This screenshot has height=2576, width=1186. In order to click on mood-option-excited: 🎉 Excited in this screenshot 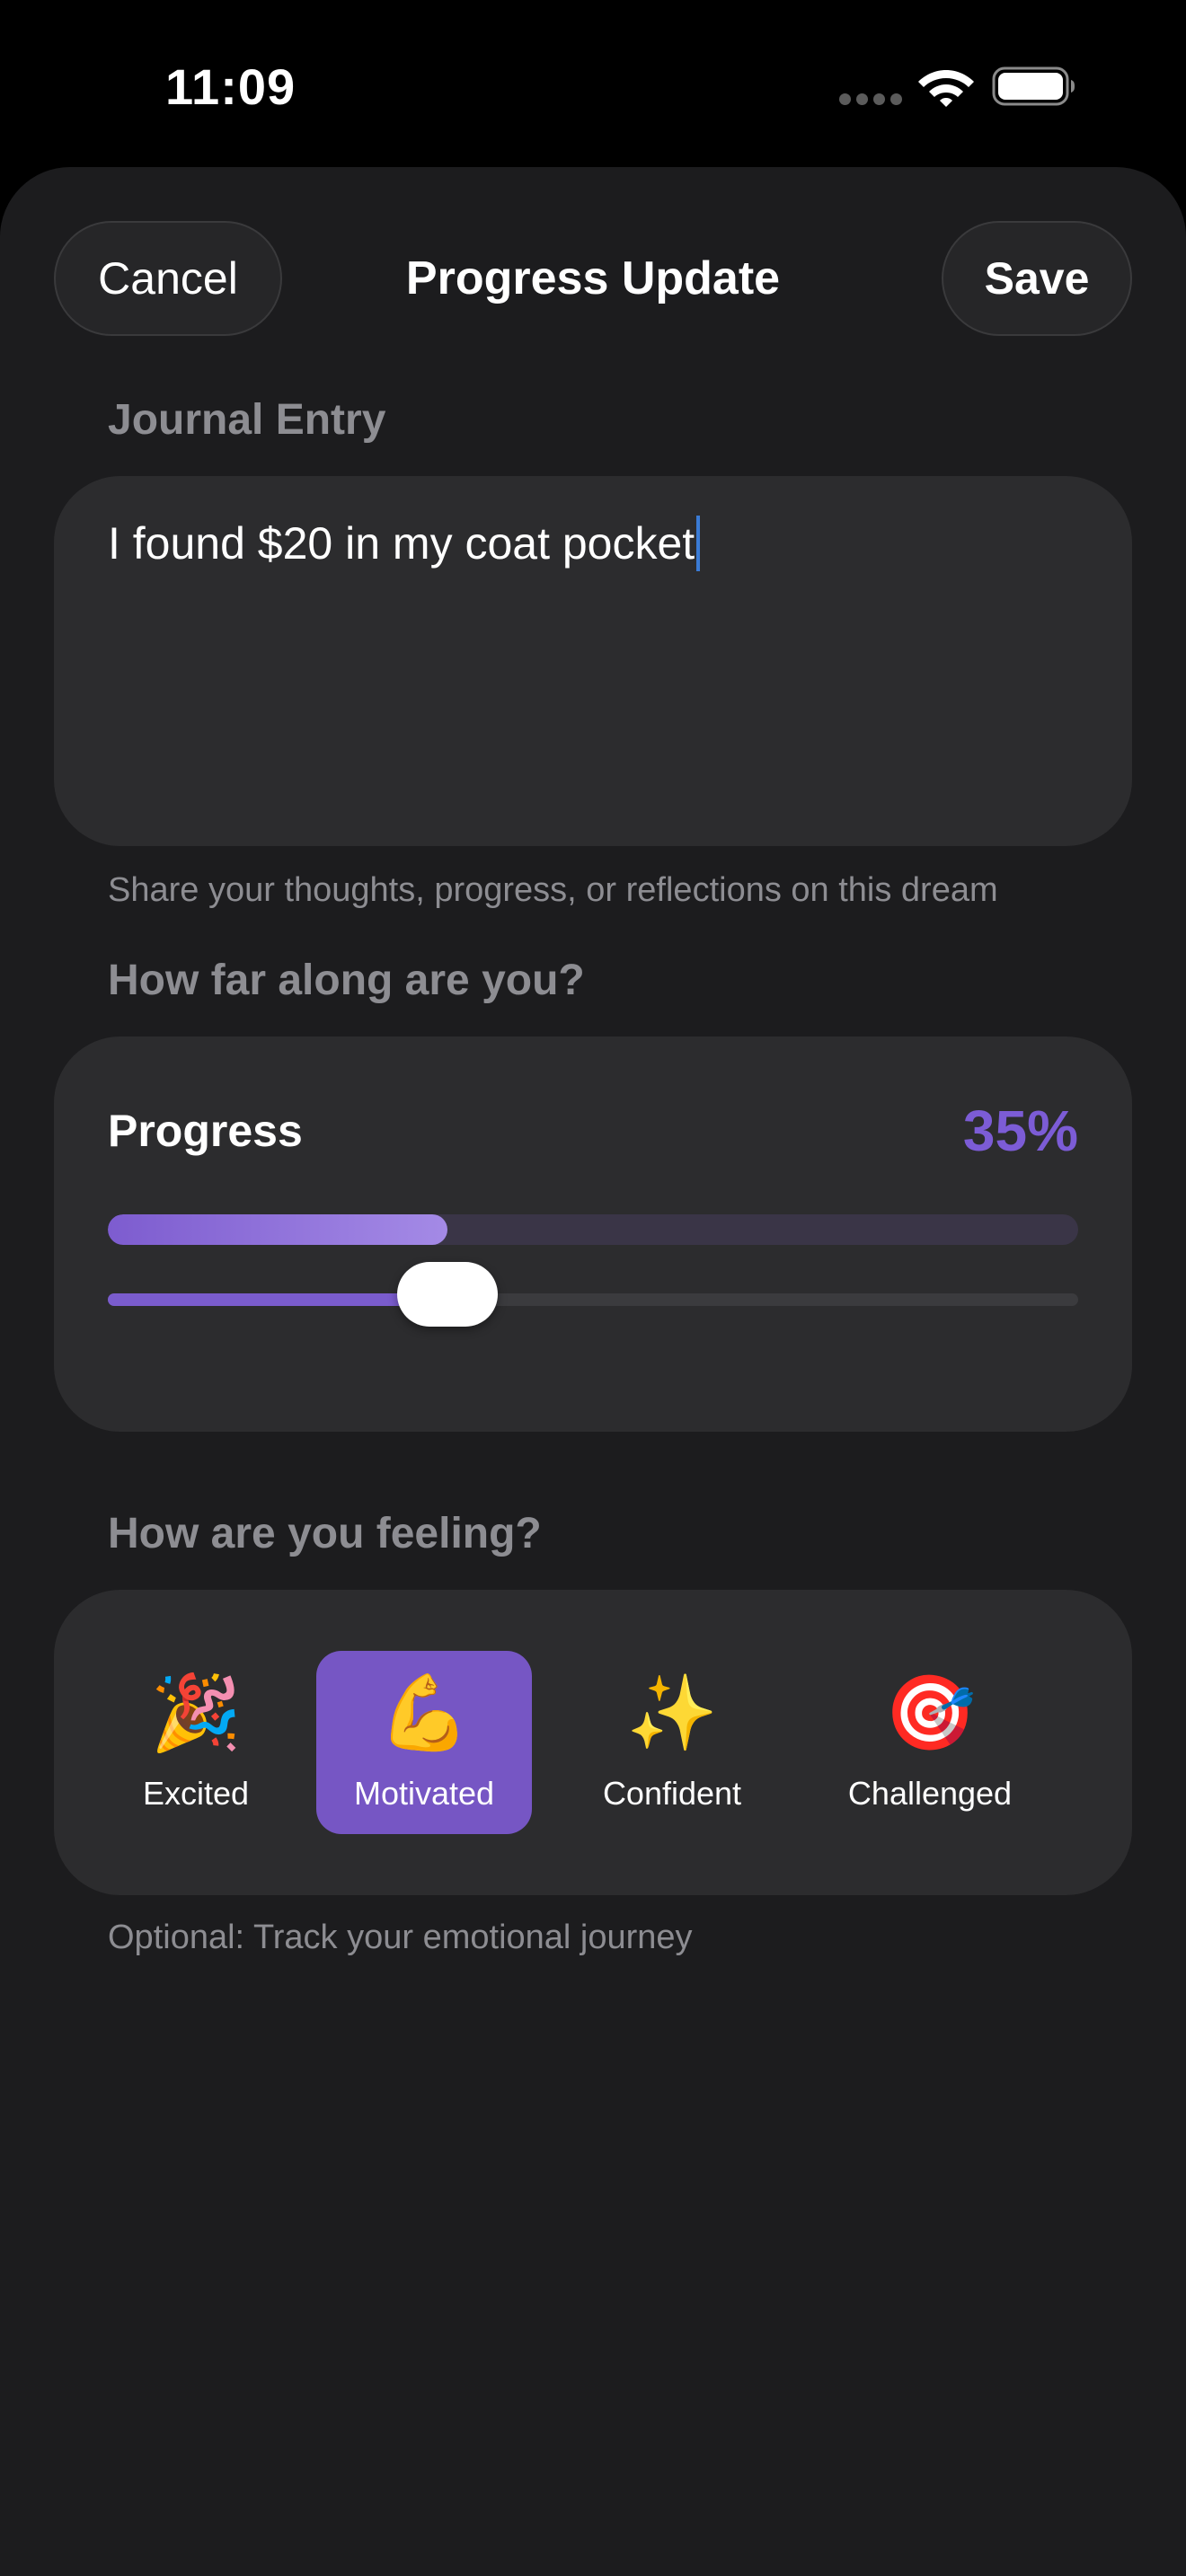, I will do `click(196, 1742)`.